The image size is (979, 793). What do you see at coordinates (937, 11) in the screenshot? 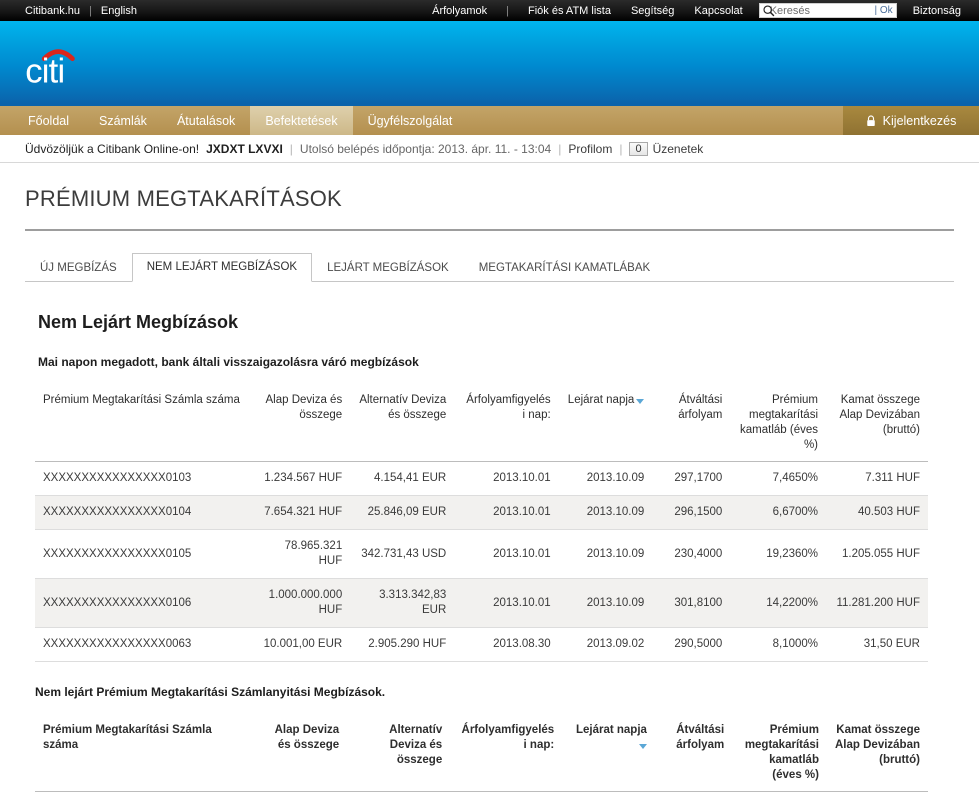
I see `link-biztonsag: Biztonság` at bounding box center [937, 11].